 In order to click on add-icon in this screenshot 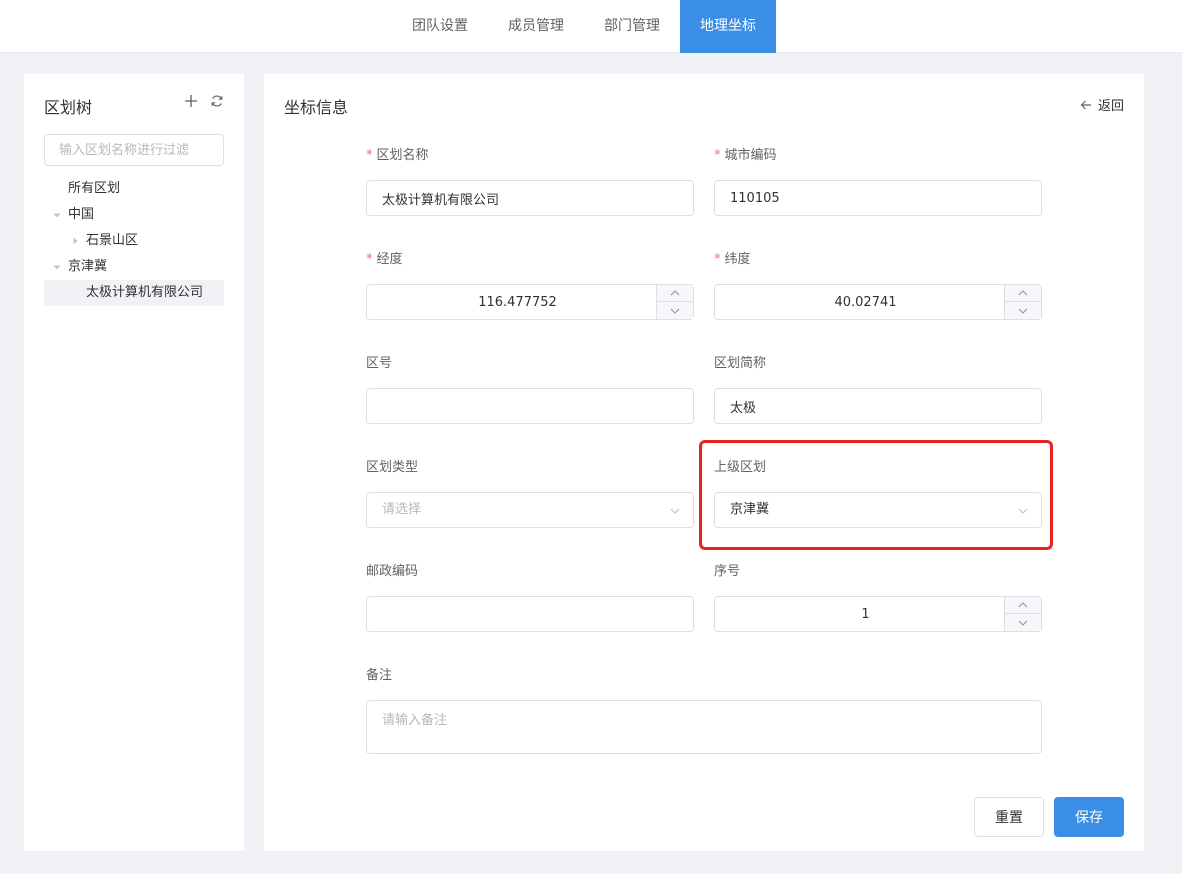, I will do `click(191, 101)`.